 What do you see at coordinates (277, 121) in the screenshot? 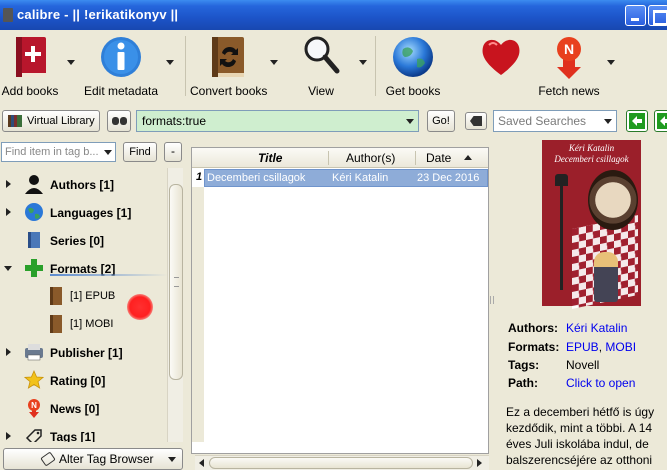
I see `search-input: formats:true` at bounding box center [277, 121].